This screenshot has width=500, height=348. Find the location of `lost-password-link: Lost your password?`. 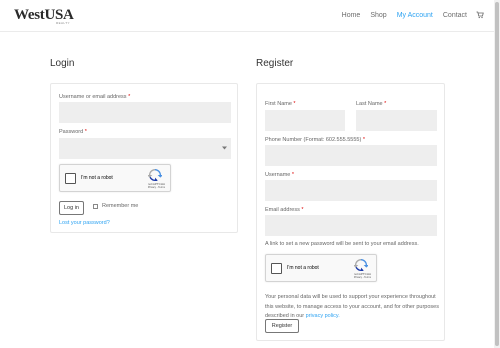

lost-password-link: Lost your password? is located at coordinates (84, 223).